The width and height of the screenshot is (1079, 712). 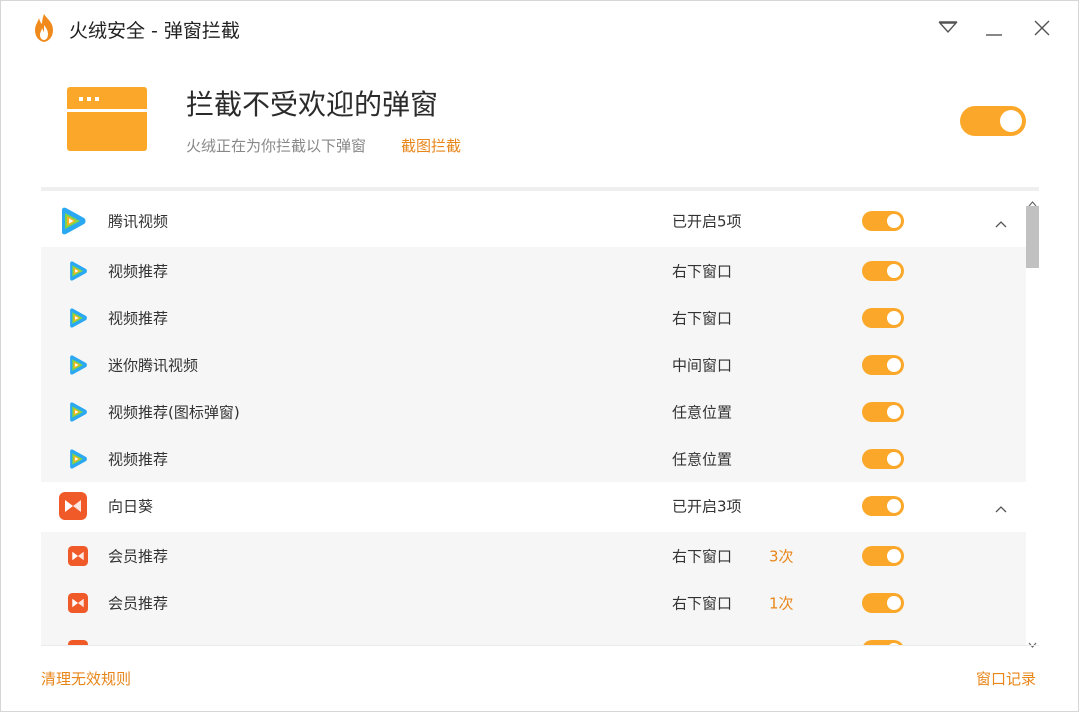 I want to click on page-subtitle: 火绒正在为你拦截以下弹窗, so click(x=276, y=146).